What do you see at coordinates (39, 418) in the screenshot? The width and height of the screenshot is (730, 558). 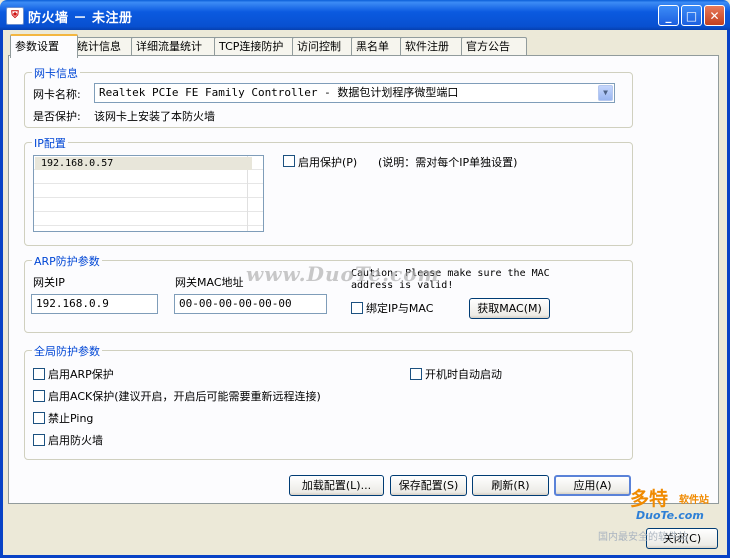 I see `ban-ping-checkbox` at bounding box center [39, 418].